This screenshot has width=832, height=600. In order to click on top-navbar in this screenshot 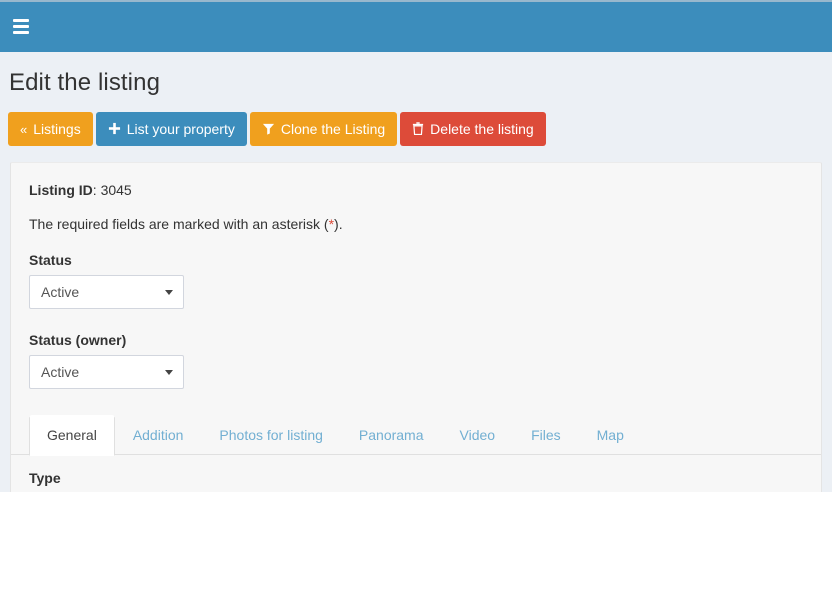, I will do `click(416, 26)`.